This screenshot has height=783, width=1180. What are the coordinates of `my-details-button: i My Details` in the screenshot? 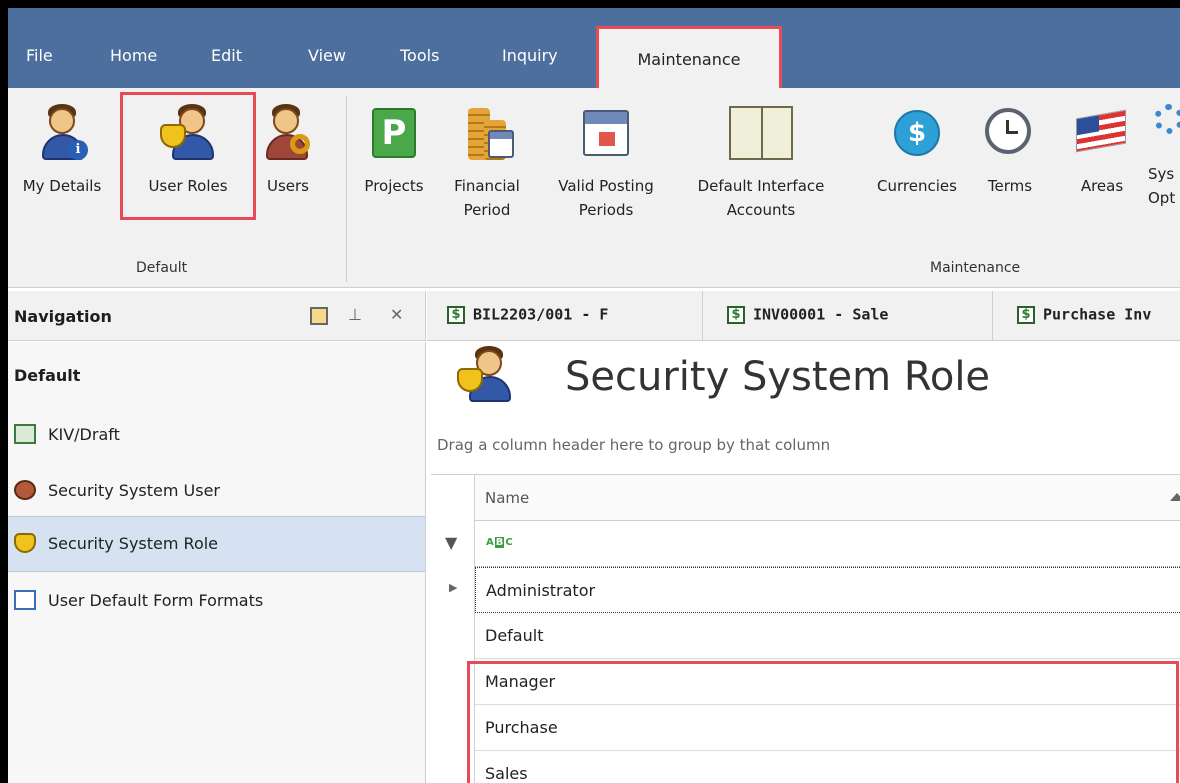 It's located at (62, 151).